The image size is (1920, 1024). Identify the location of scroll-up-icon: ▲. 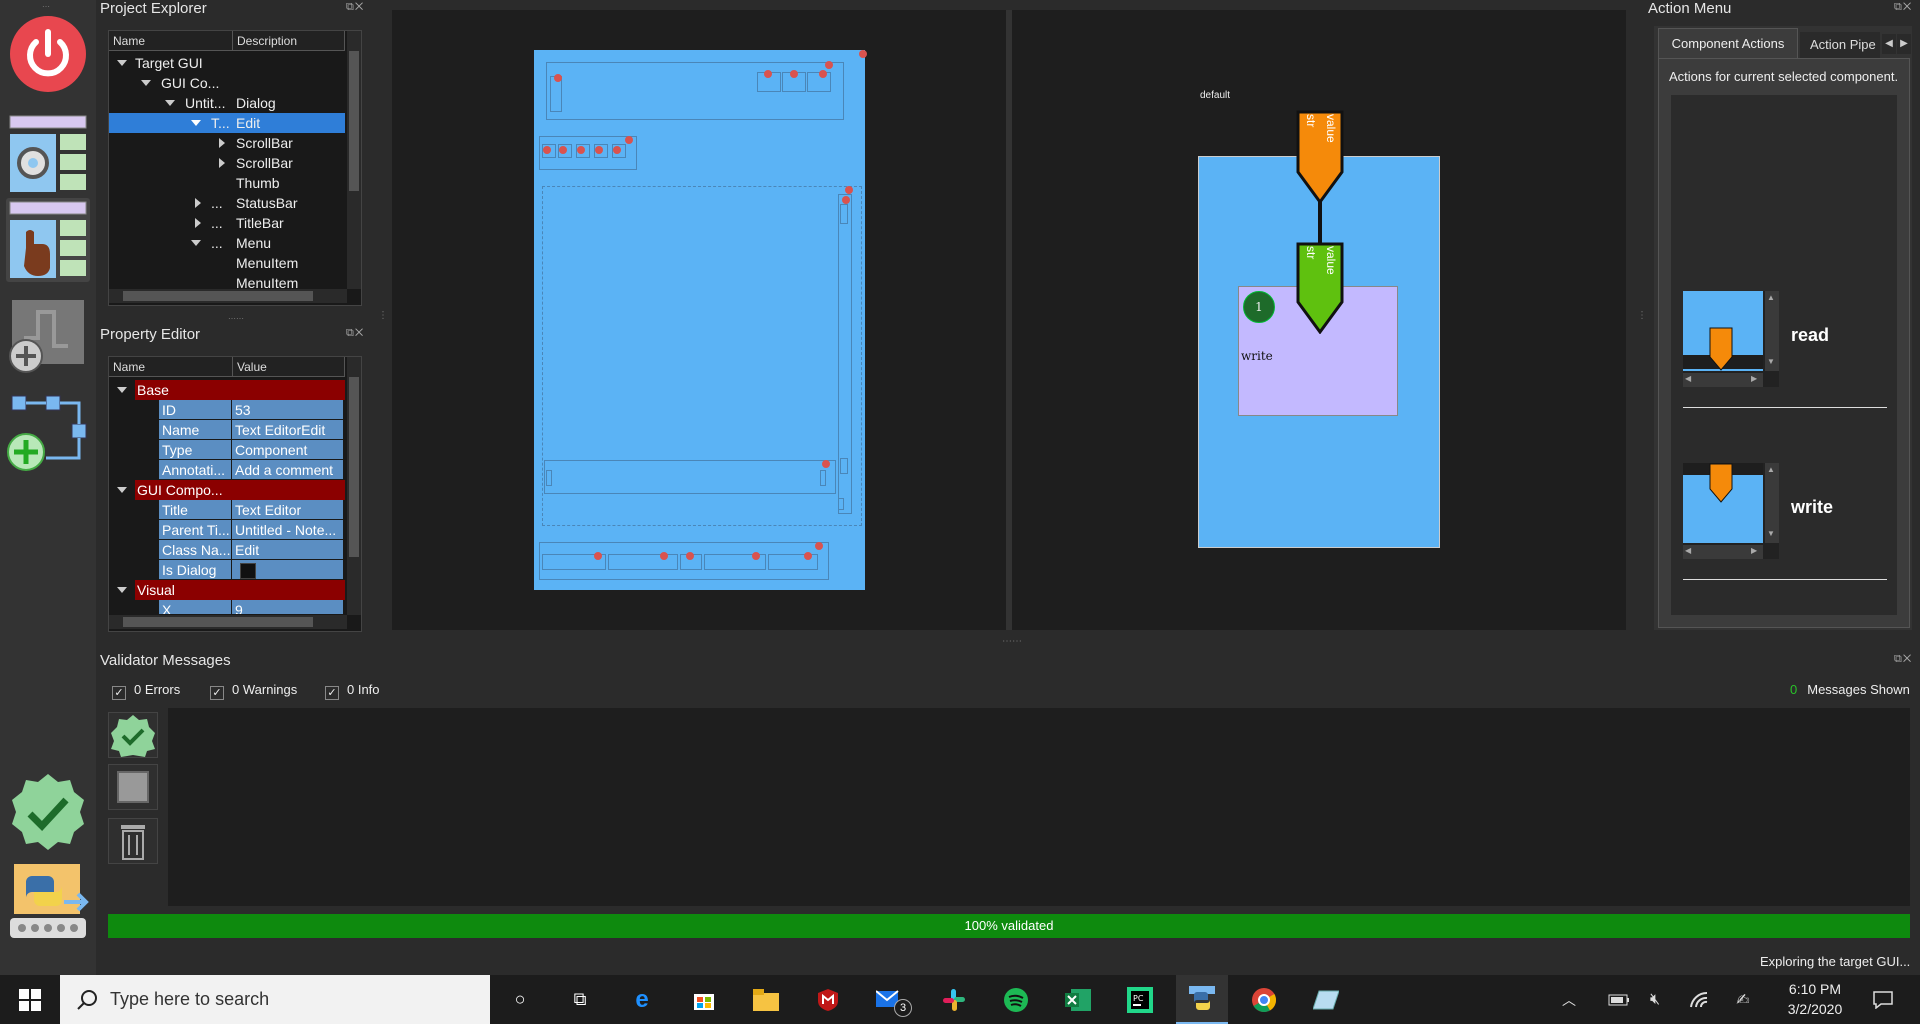
(1771, 297).